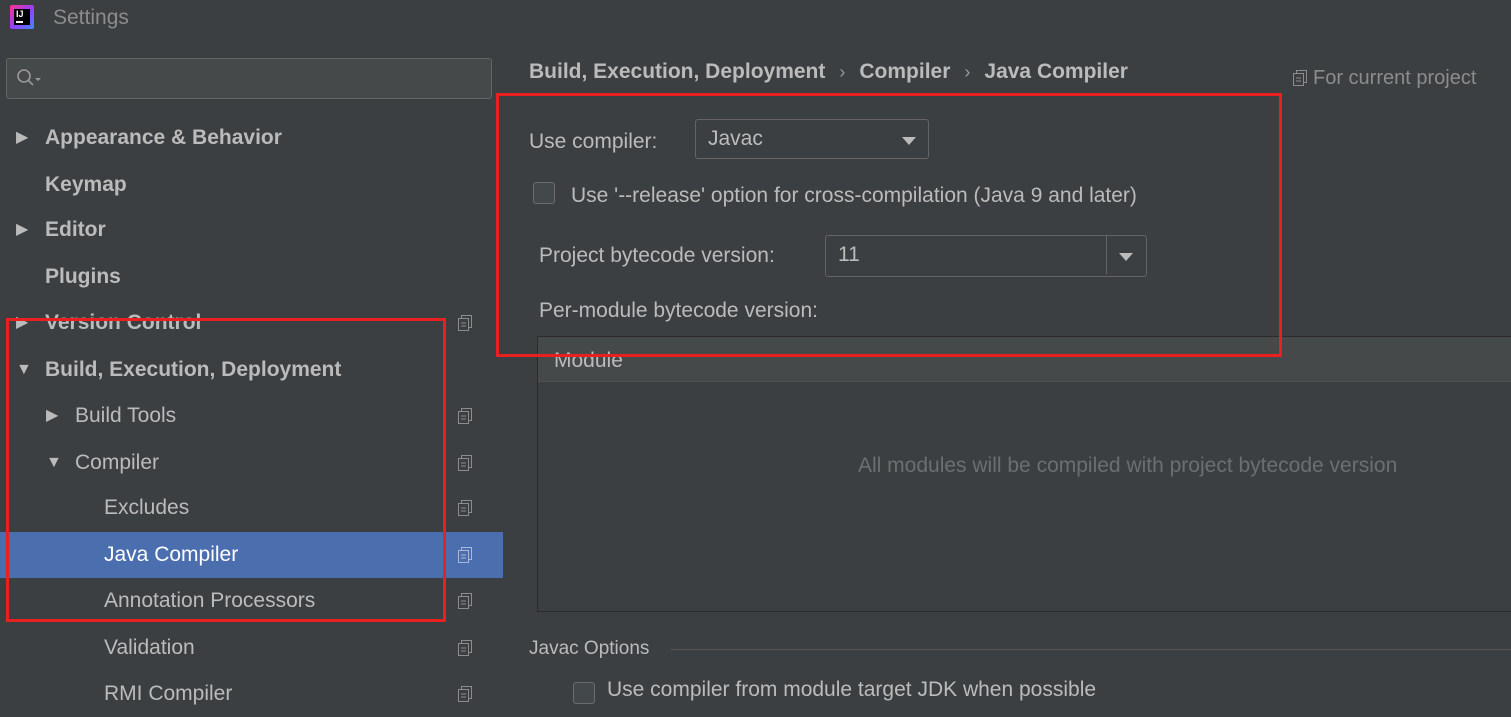 The height and width of the screenshot is (717, 1511). I want to click on release-option-checkbox, so click(544, 193).